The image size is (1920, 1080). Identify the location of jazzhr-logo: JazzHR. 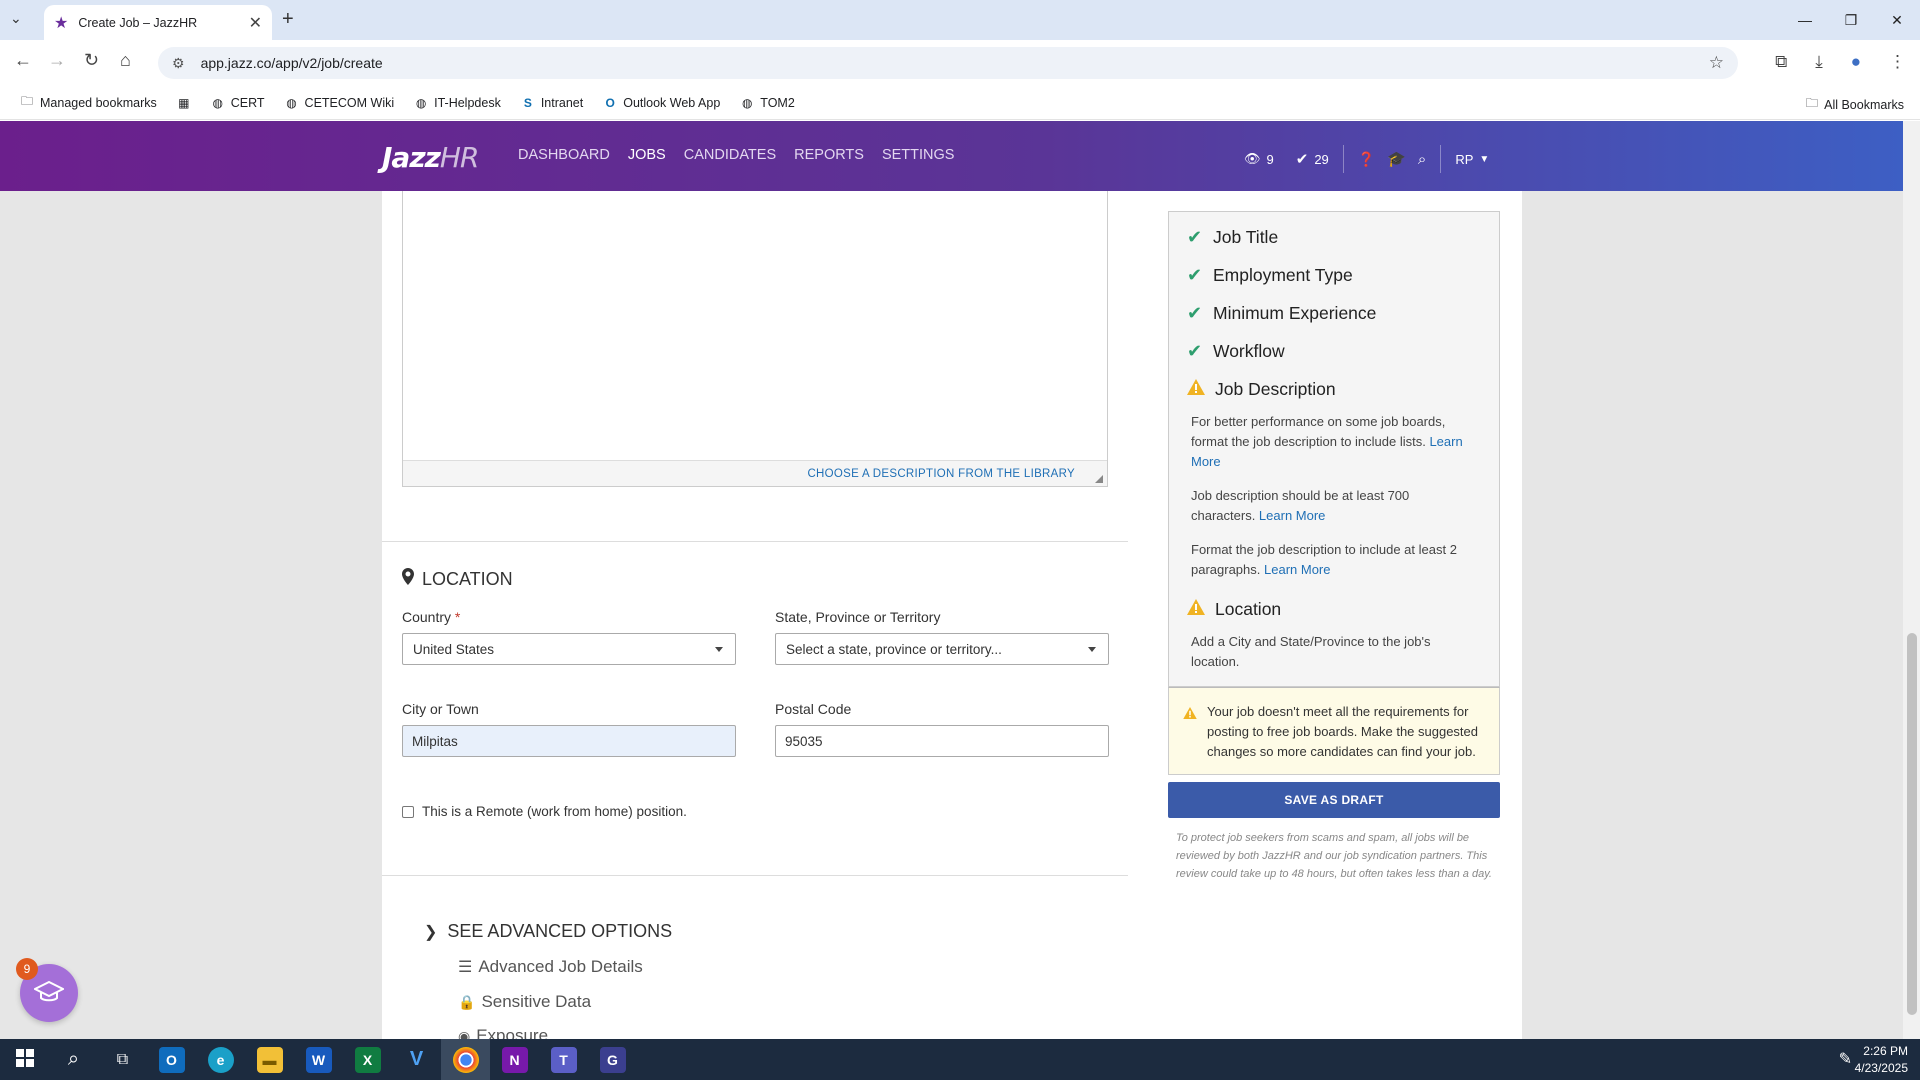
(430, 157).